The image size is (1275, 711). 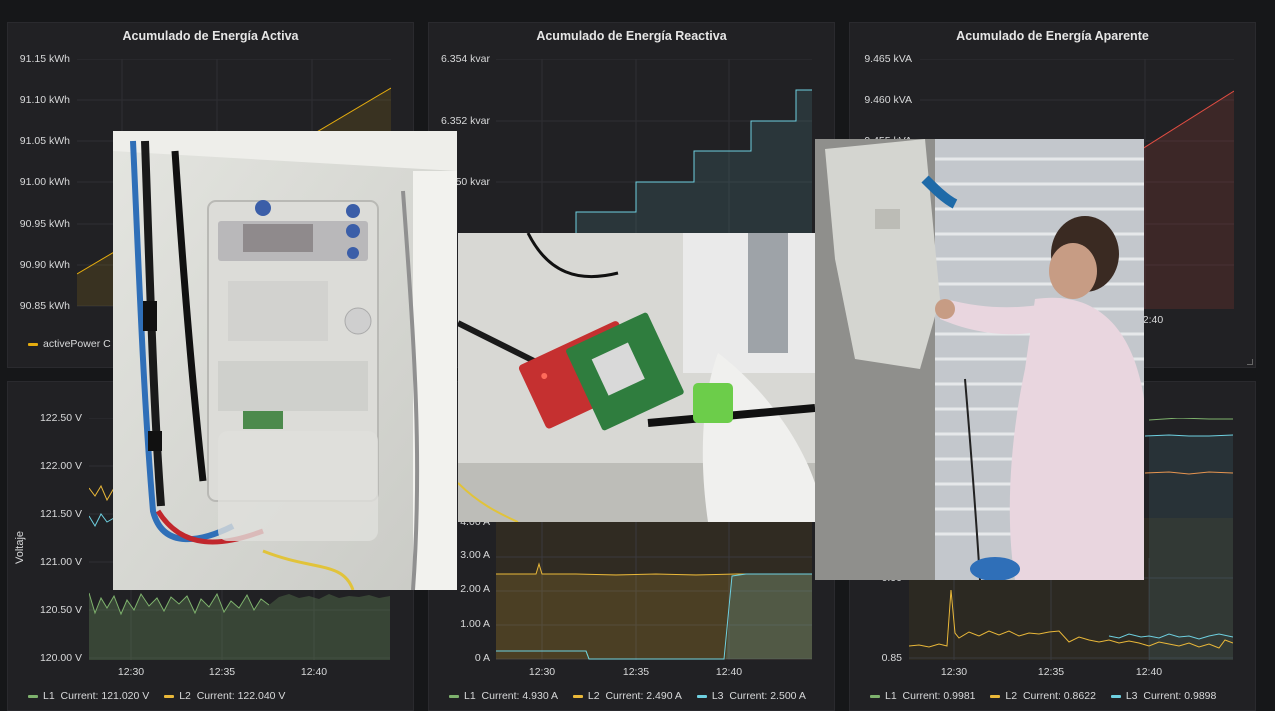 I want to click on y-tick: 91.15 kWh, so click(x=44, y=59).